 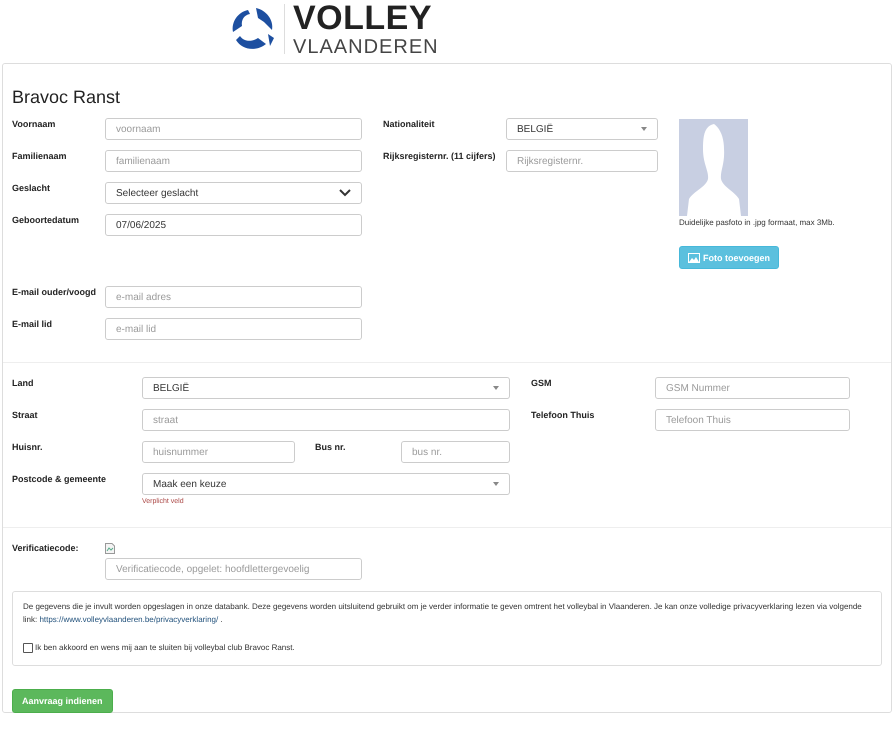 I want to click on input-field: e-mail lid, so click(x=233, y=329).